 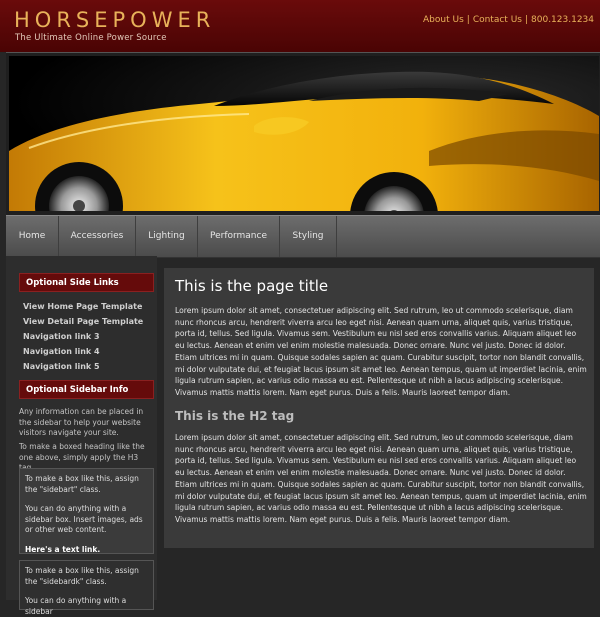 What do you see at coordinates (91, 38) in the screenshot?
I see `site-tagline: The Ultimate Online Power Source` at bounding box center [91, 38].